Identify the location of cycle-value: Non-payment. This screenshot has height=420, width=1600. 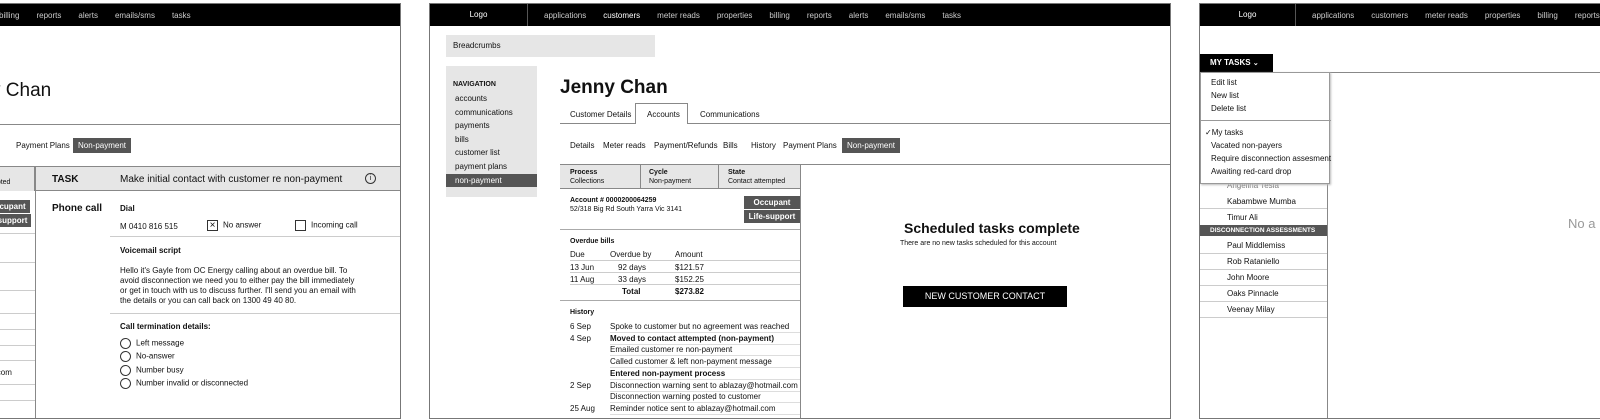
(670, 181).